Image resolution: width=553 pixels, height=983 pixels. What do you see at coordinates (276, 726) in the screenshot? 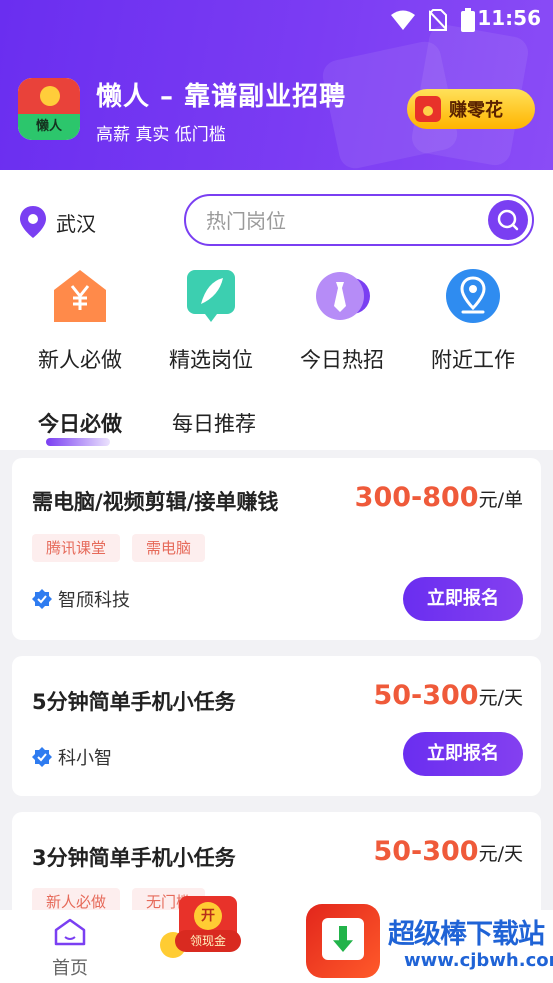
I see `job-card: 5分钟简单手机小任务 50-300 元/天 科小智 立即报名` at bounding box center [276, 726].